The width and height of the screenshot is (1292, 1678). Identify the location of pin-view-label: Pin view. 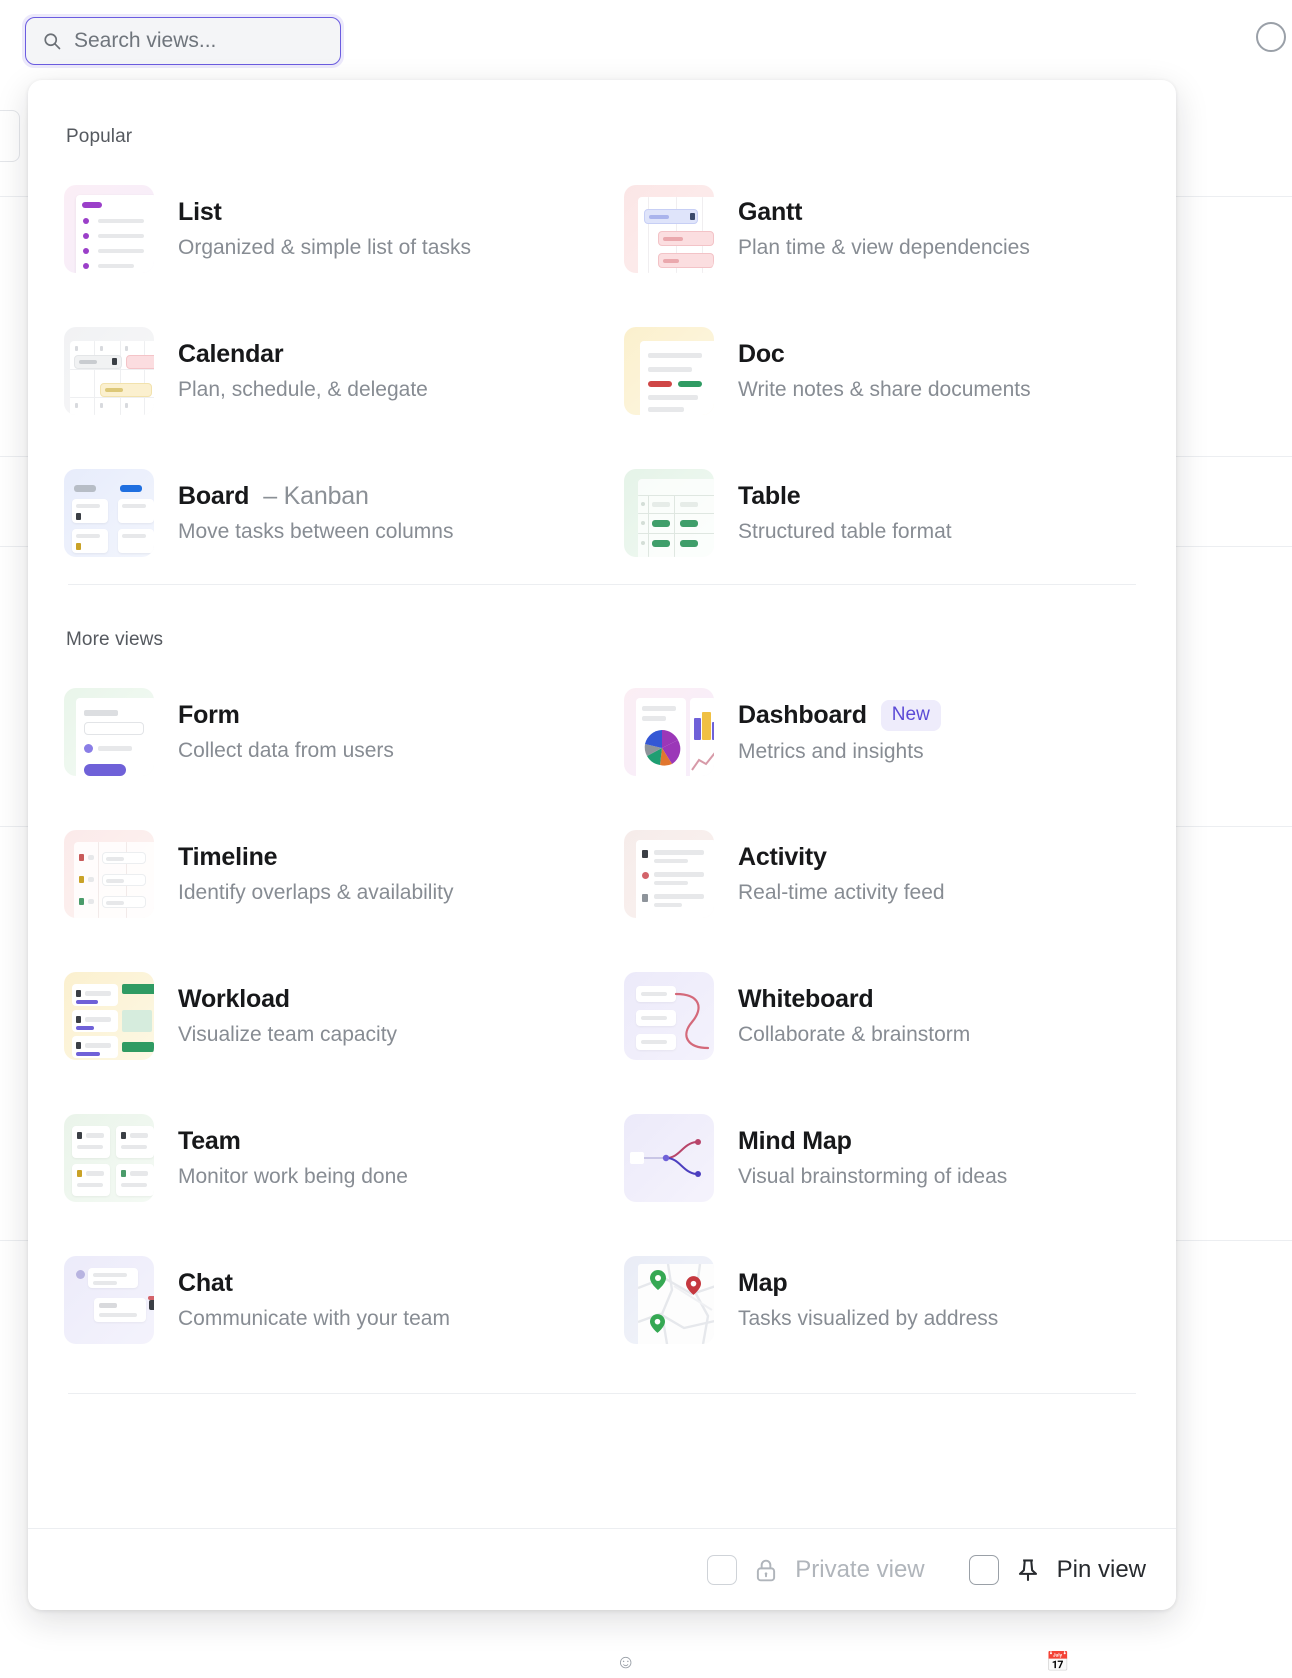
(1101, 1569).